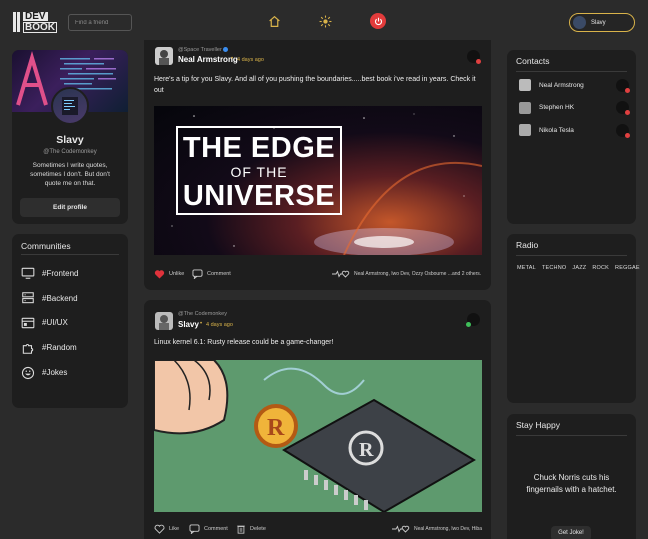 The height and width of the screenshot is (539, 648). I want to click on post-image: R R, so click(318, 436).